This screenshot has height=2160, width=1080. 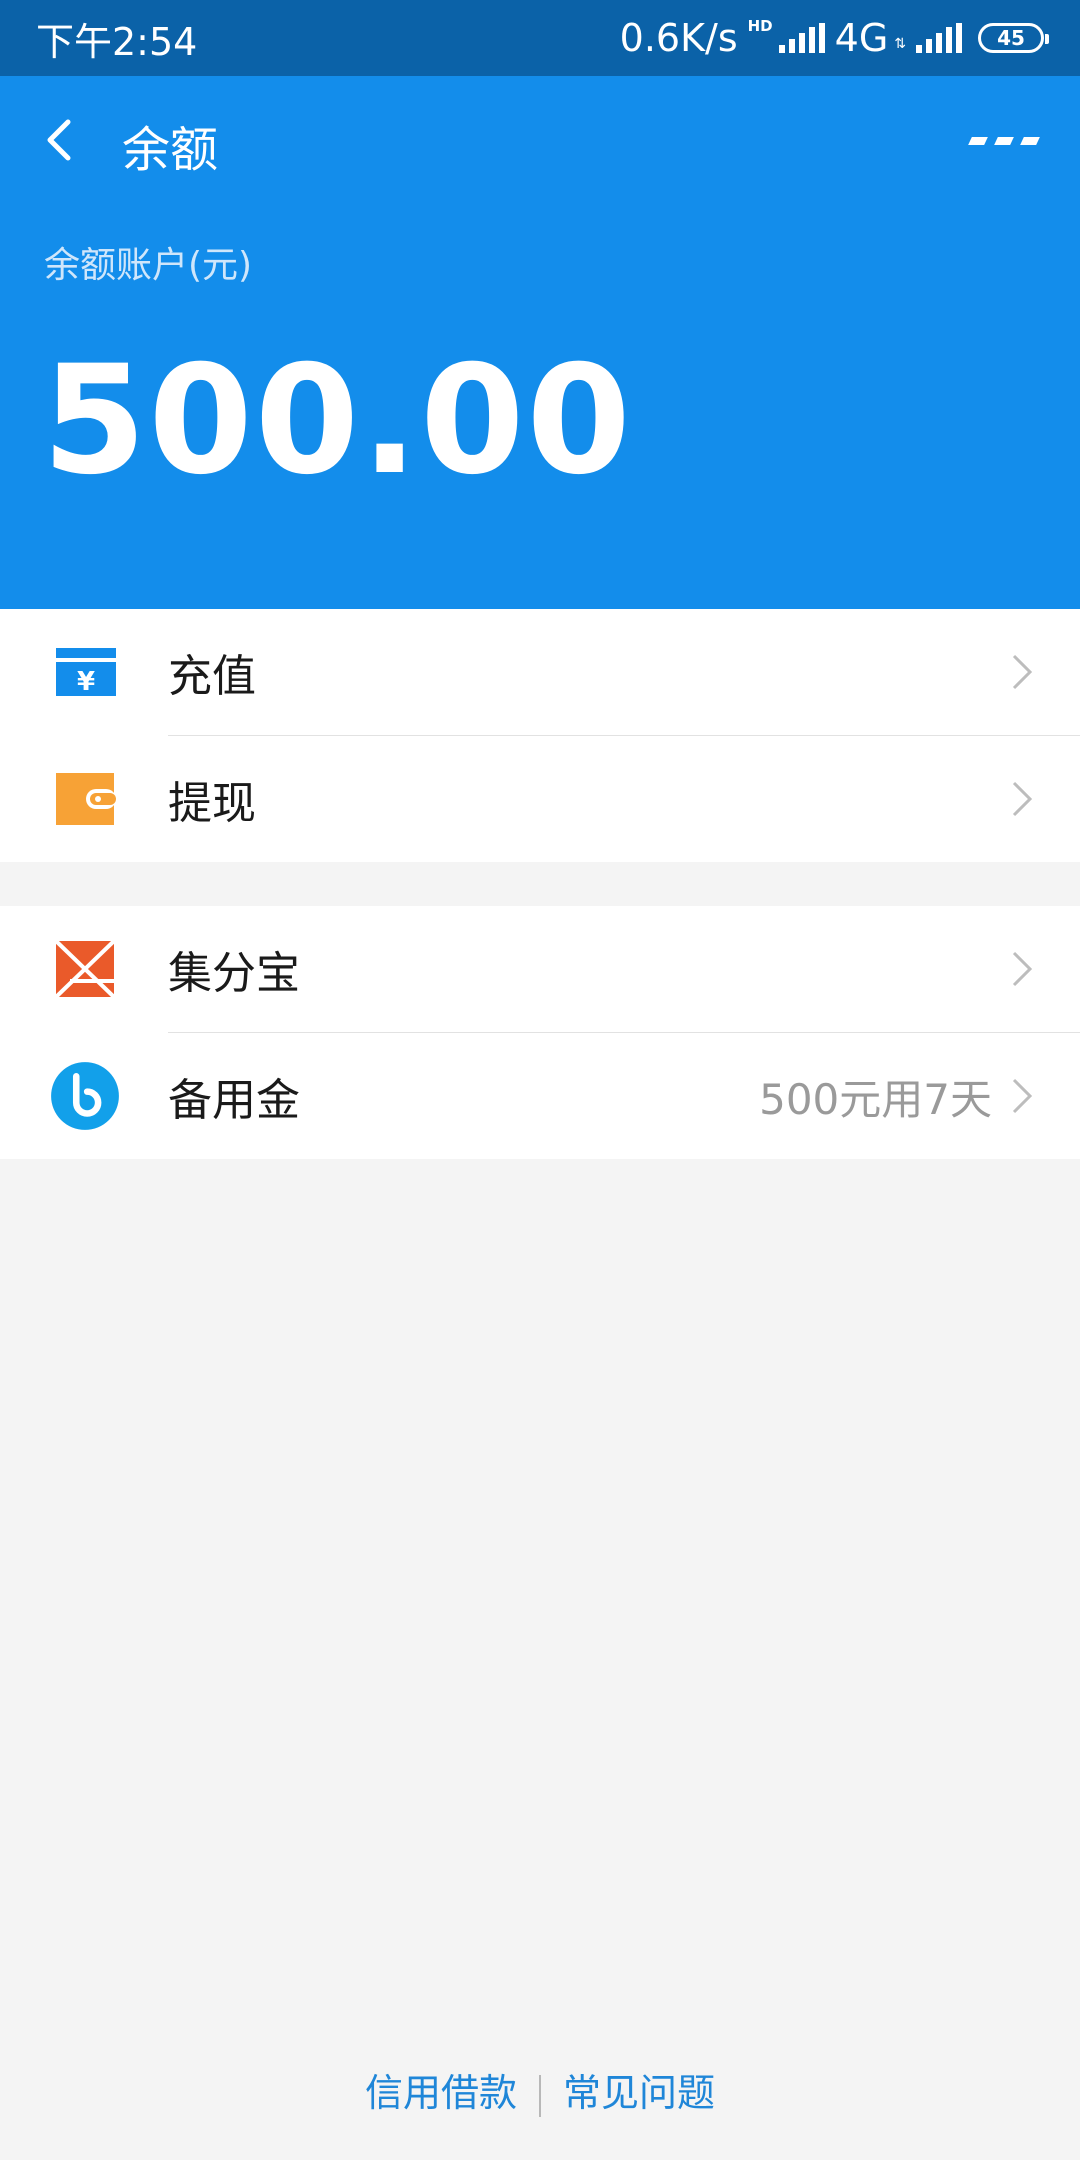 I want to click on beiyongjin-icon, so click(x=85, y=1096).